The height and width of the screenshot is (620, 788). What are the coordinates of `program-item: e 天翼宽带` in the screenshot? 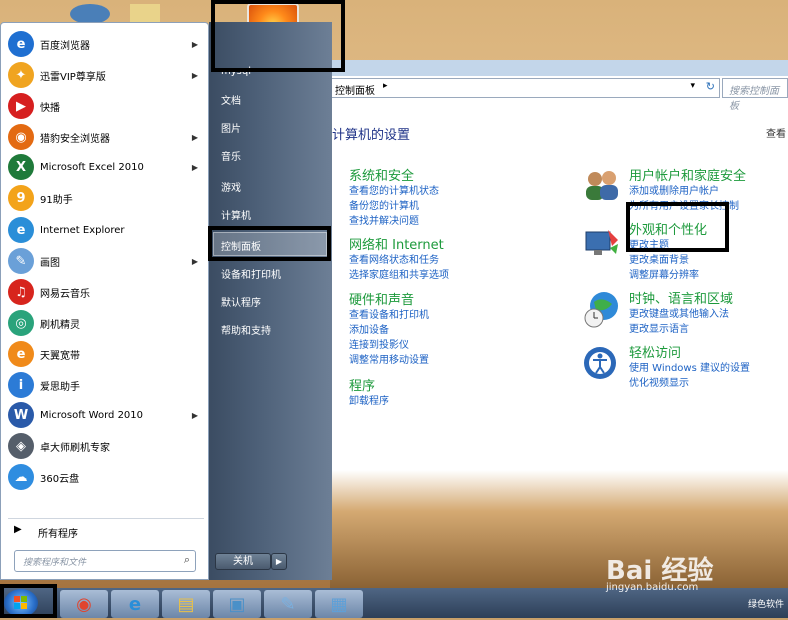 It's located at (106, 354).